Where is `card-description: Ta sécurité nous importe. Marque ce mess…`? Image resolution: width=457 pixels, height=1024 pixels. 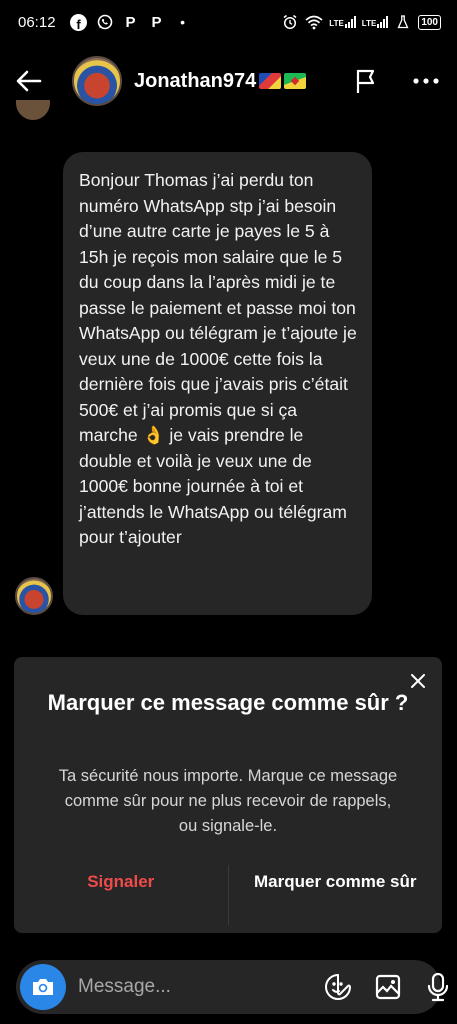
card-description: Ta sécurité nous importe. Marque ce mess… is located at coordinates (228, 801).